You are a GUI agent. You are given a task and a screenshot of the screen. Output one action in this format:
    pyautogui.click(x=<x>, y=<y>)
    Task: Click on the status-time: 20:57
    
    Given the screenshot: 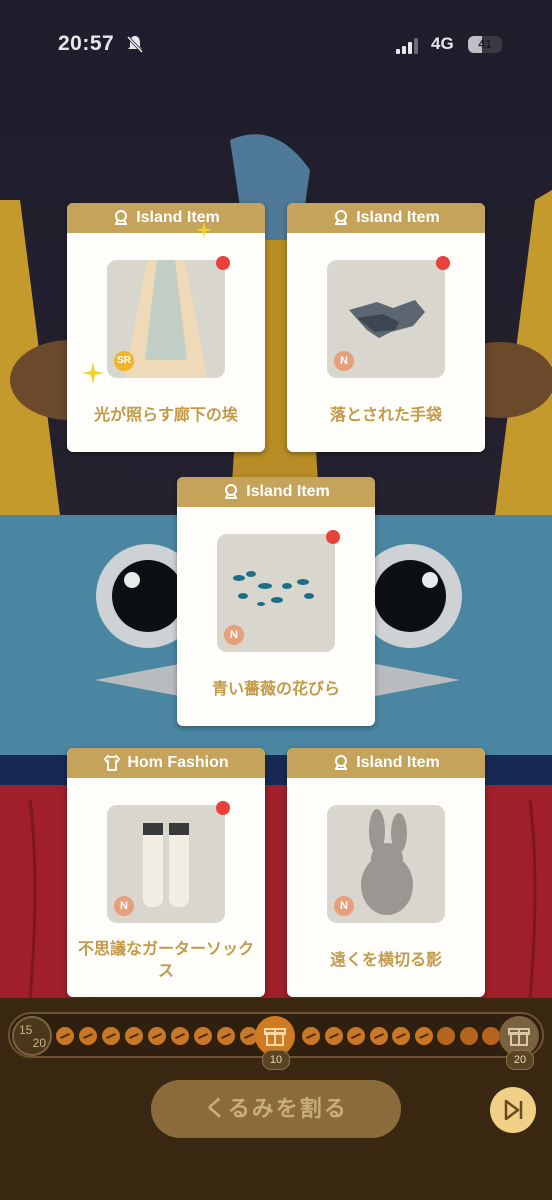 What is the action you would take?
    pyautogui.click(x=86, y=43)
    